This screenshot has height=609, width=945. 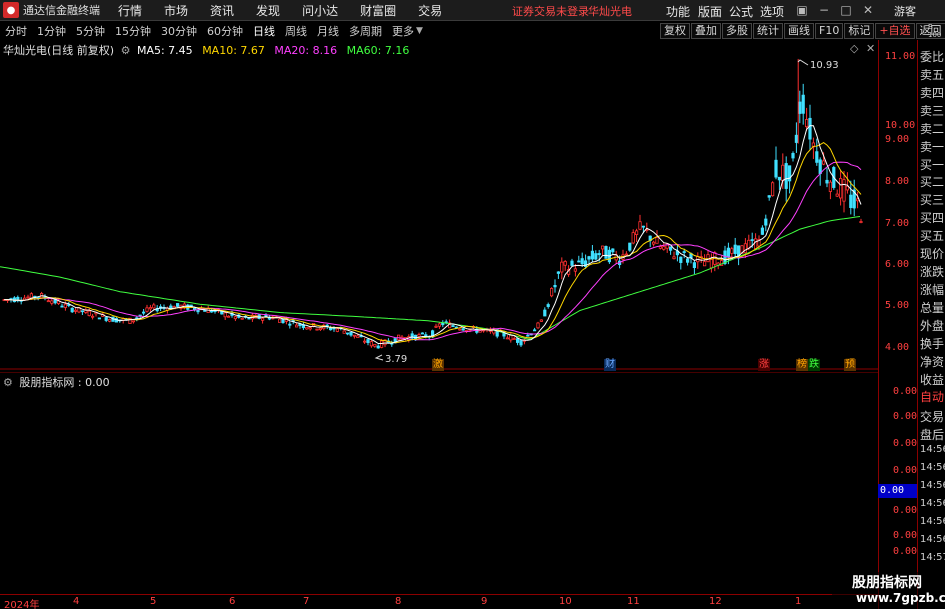 I want to click on menu-wenxiaoda: 问小达, so click(x=320, y=10).